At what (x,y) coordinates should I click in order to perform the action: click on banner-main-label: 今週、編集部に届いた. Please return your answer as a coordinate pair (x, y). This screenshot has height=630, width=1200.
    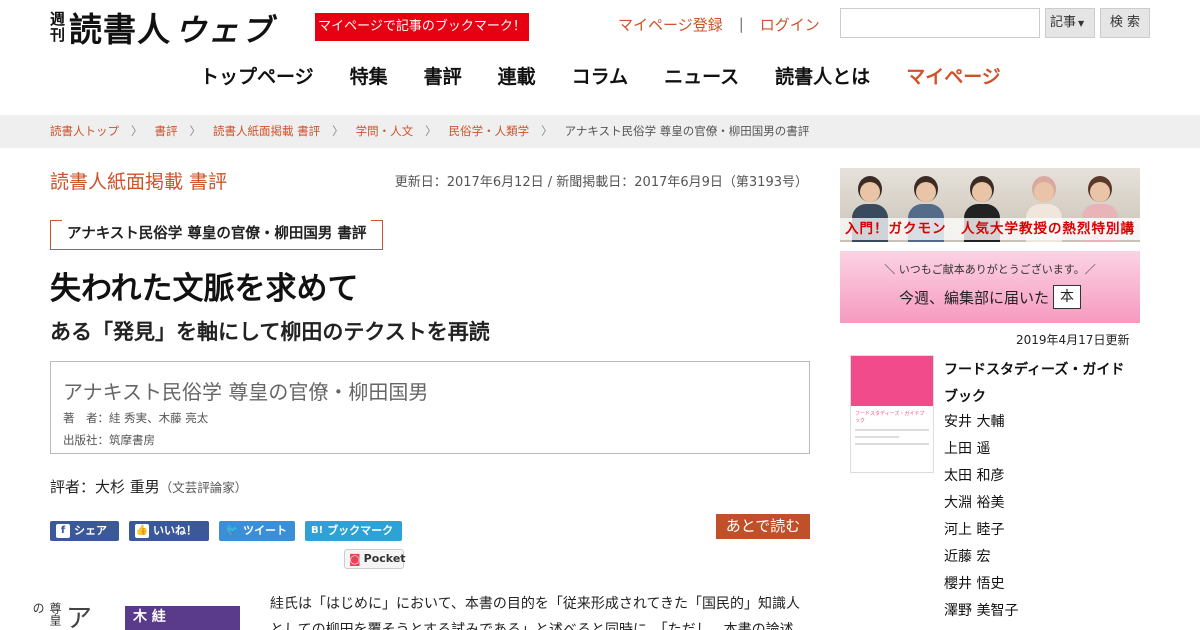
    Looking at the image, I should click on (973, 297).